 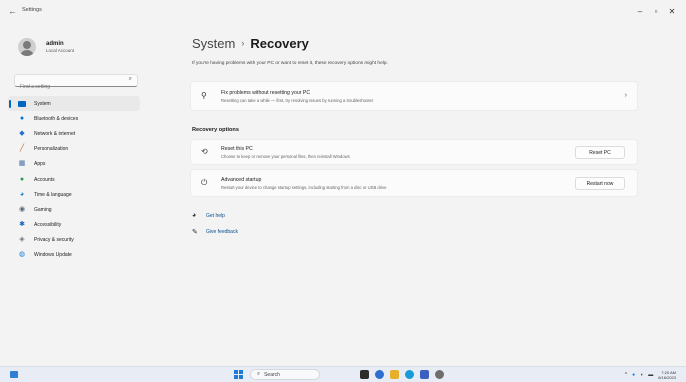 I want to click on taskbar: ⌕ Search ^ ● ◖ ▬ 7:20 AM 6/16/2023, so click(x=343, y=374).